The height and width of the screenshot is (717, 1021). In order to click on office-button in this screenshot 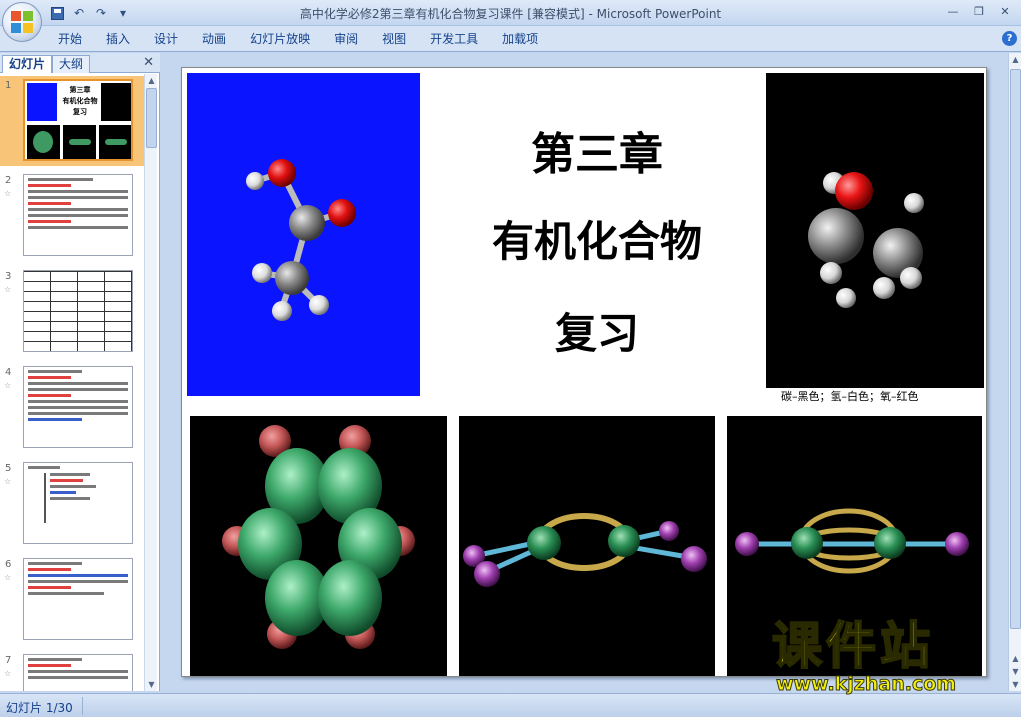, I will do `click(22, 22)`.